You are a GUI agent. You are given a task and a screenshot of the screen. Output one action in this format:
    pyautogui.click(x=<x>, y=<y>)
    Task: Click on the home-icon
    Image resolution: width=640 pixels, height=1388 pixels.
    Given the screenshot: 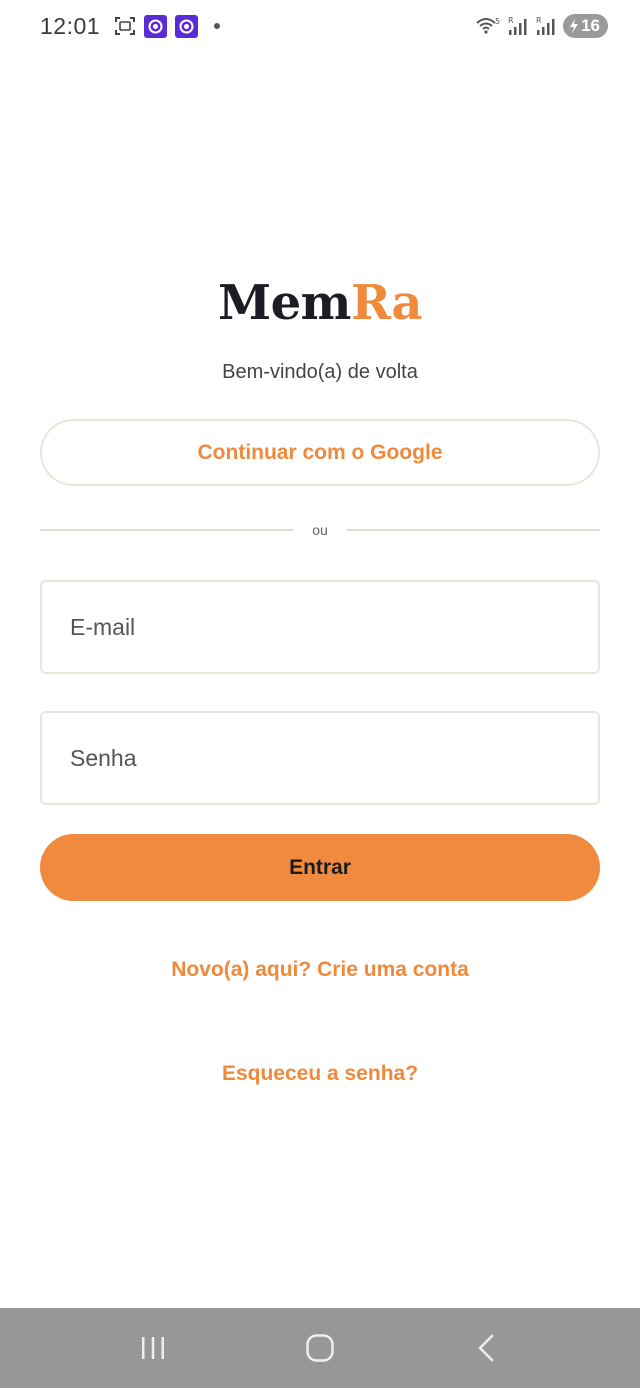 What is the action you would take?
    pyautogui.click(x=320, y=1348)
    